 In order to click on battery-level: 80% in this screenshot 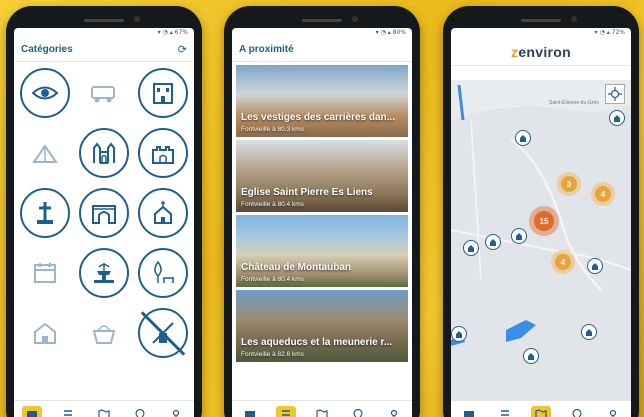, I will do `click(399, 32)`.